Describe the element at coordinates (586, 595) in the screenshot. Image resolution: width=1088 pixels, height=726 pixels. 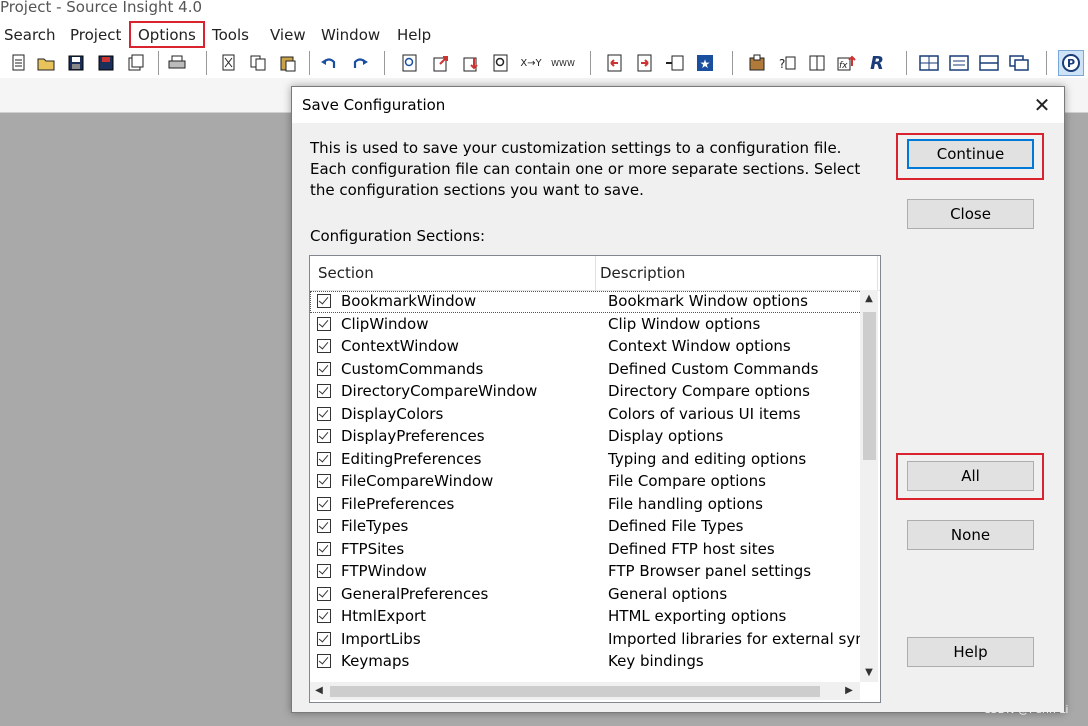
I see `list-item: GeneralPreferences General options` at that location.